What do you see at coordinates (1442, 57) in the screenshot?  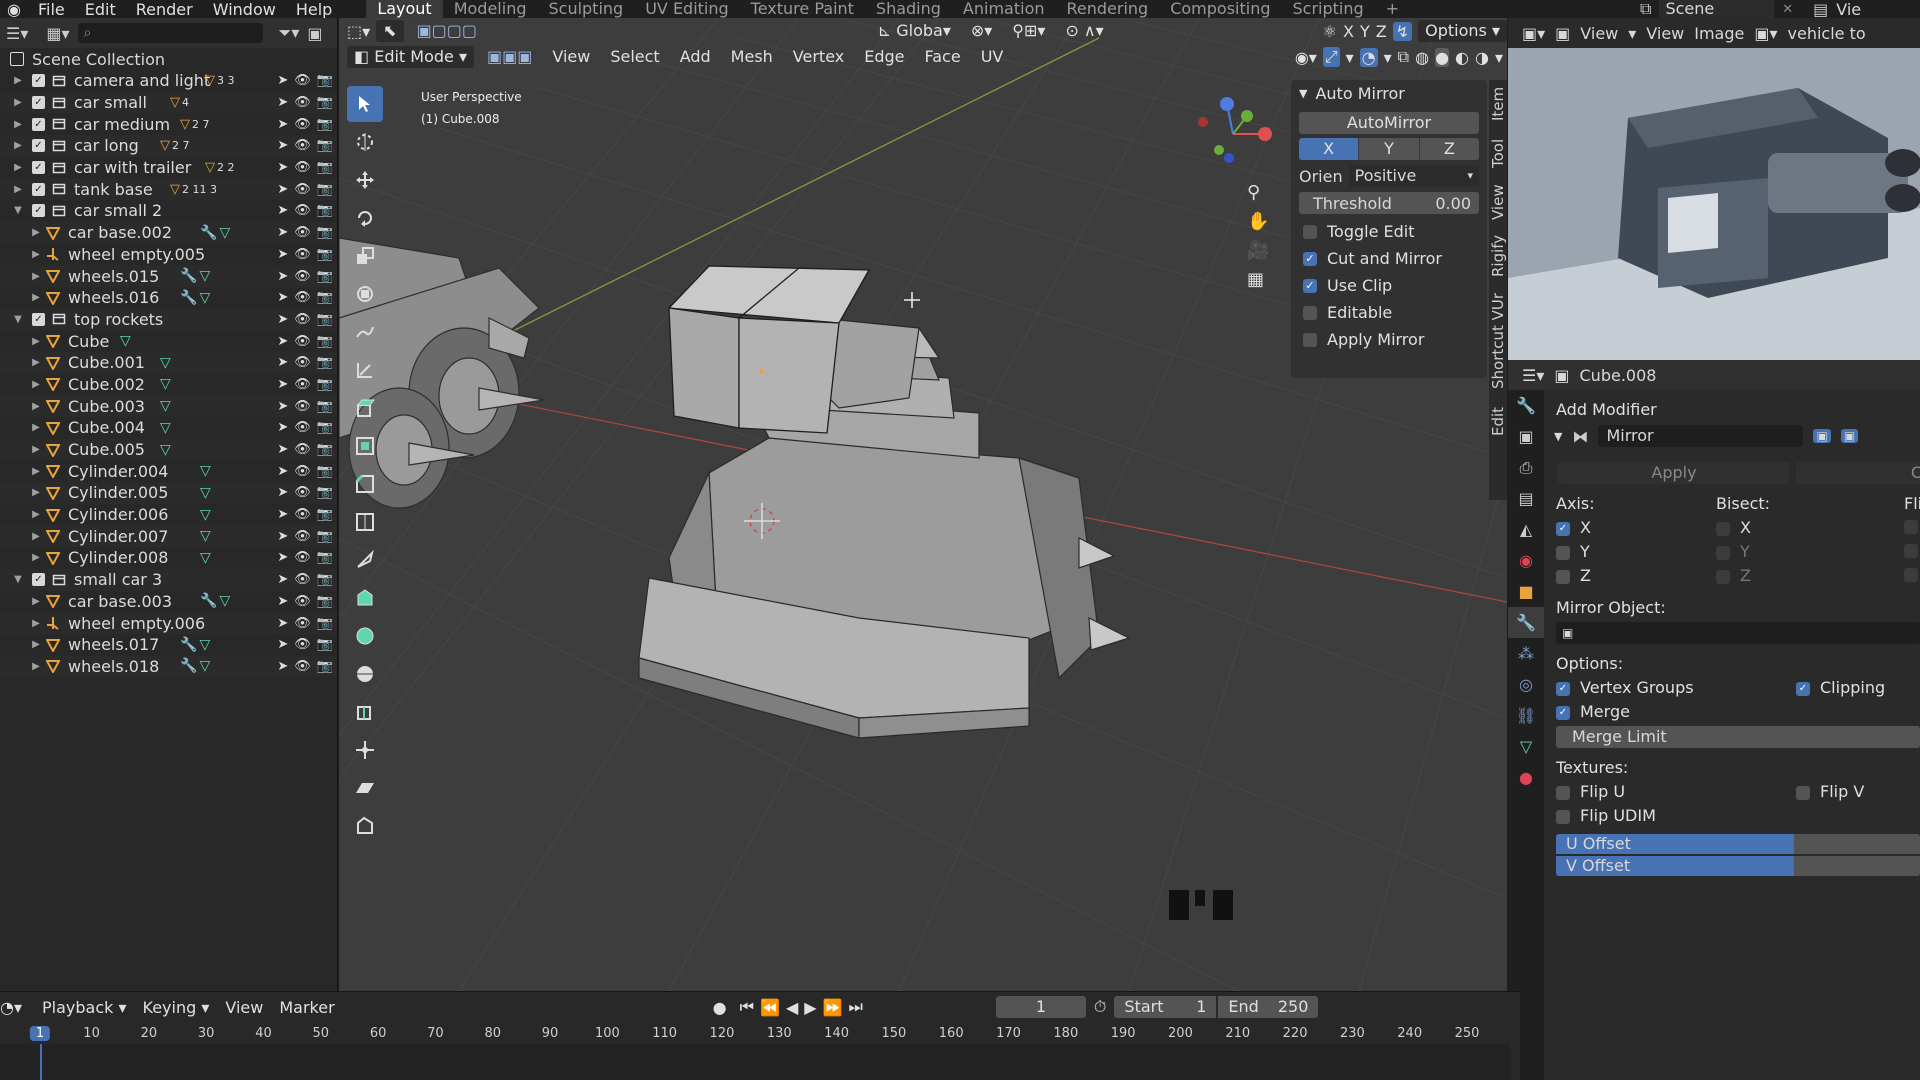 I see `shading-solid-icon: ●` at bounding box center [1442, 57].